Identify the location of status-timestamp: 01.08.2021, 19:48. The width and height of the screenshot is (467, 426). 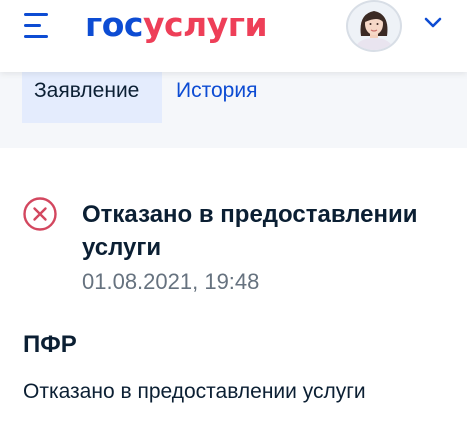
(171, 281).